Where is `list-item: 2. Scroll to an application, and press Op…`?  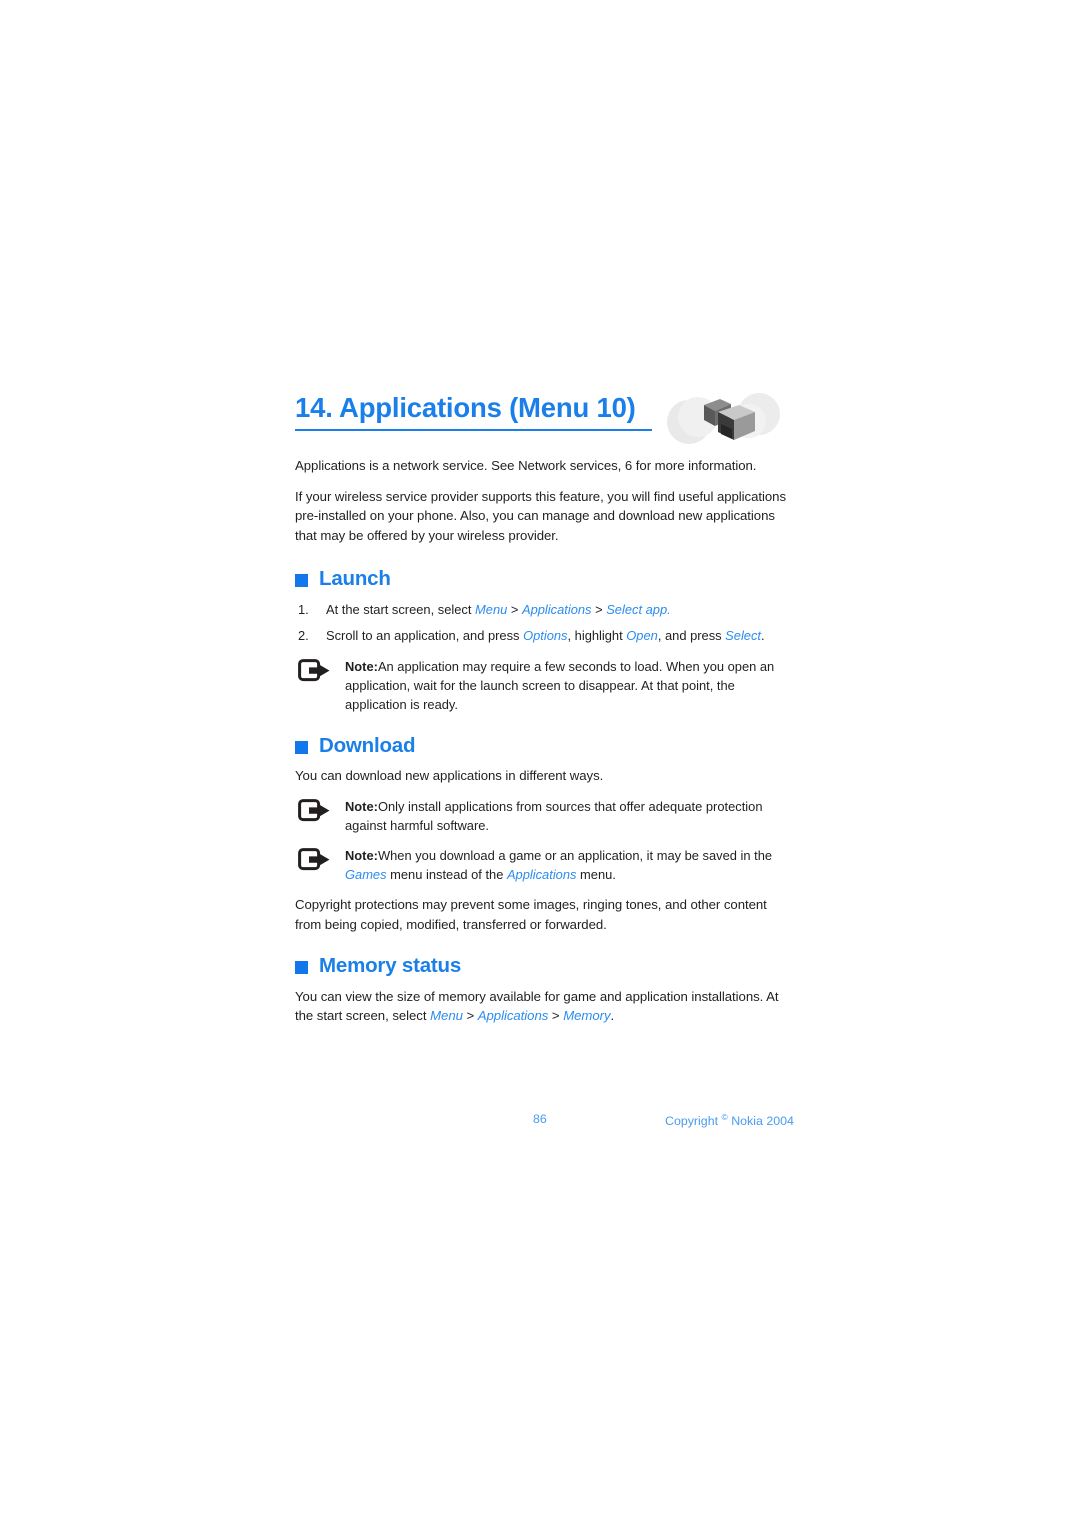 list-item: 2. Scroll to an application, and press Op… is located at coordinates (545, 635).